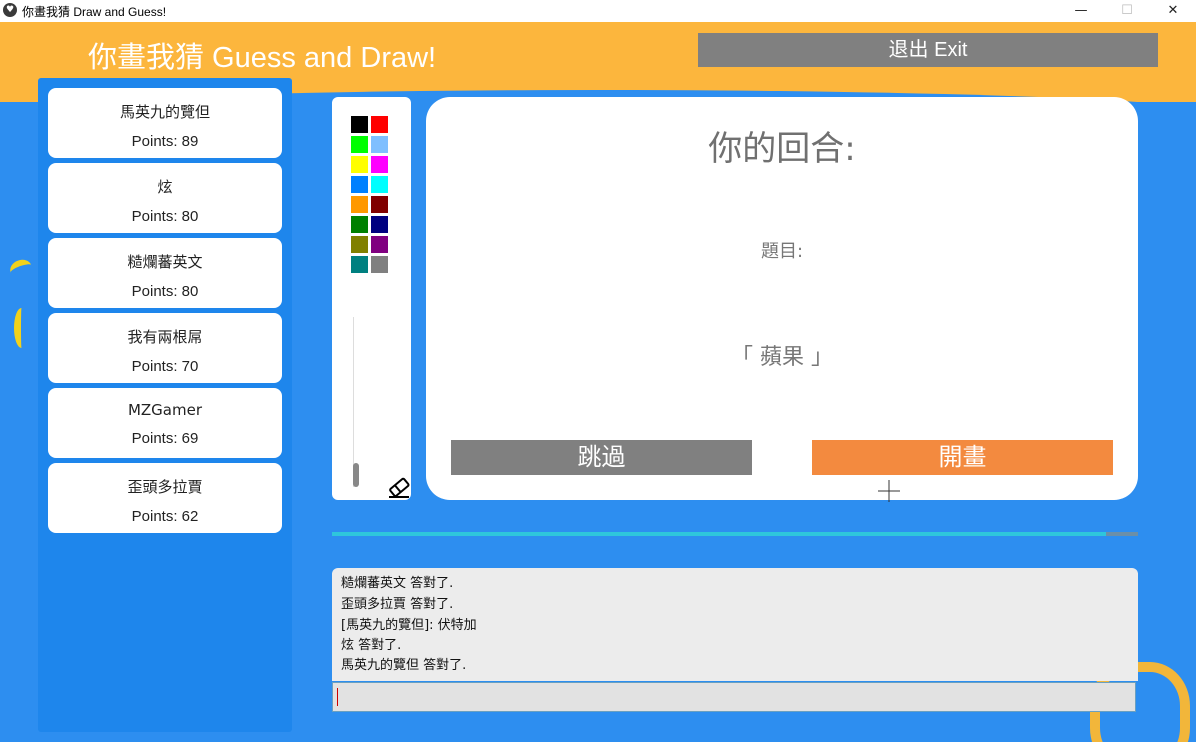  I want to click on player-points: Points: 89, so click(165, 141).